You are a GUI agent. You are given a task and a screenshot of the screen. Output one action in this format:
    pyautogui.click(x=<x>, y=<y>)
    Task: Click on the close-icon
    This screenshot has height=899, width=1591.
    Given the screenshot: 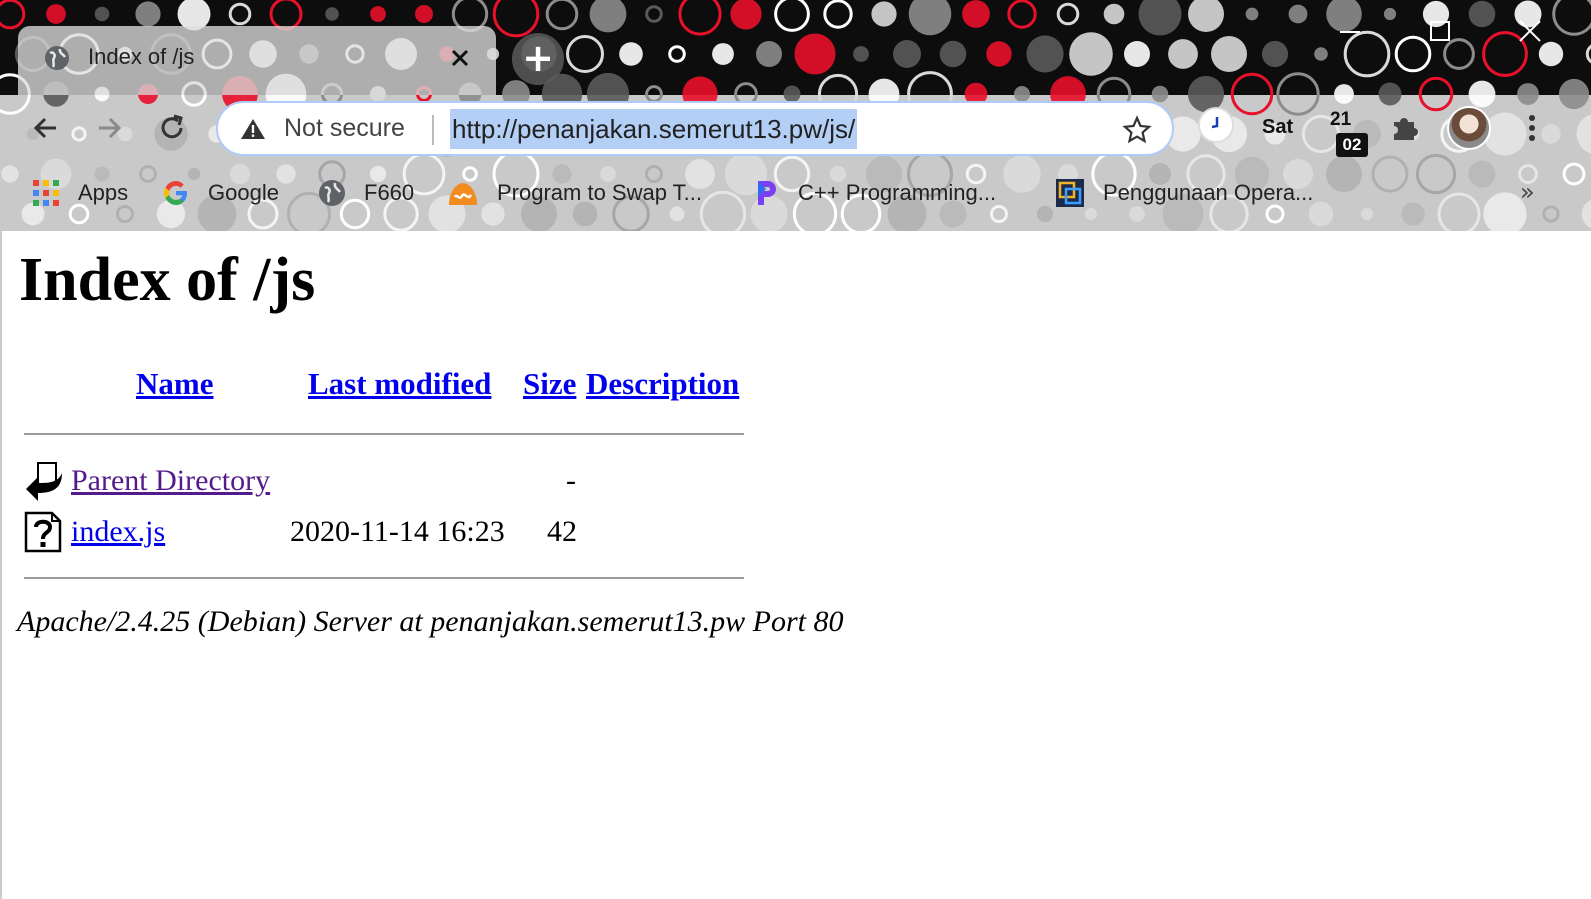 What is the action you would take?
    pyautogui.click(x=460, y=58)
    